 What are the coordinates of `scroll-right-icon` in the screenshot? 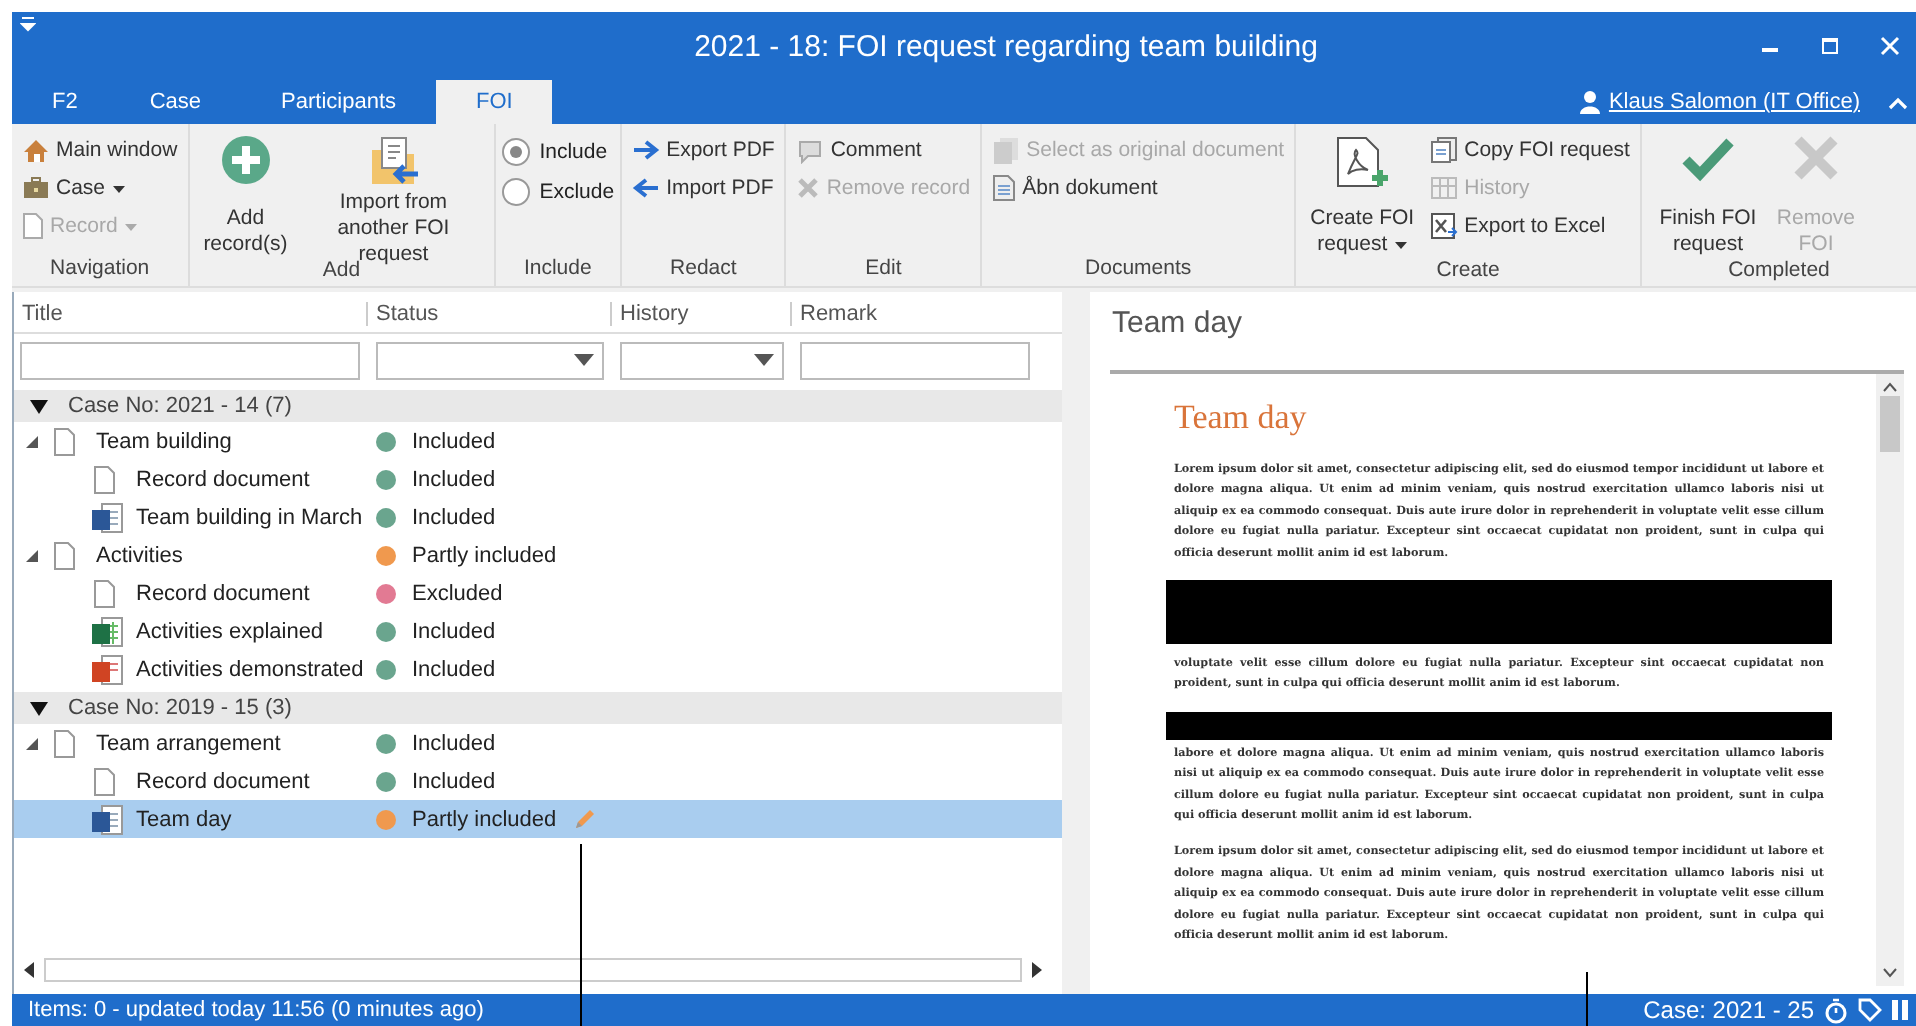 It's located at (1036, 970).